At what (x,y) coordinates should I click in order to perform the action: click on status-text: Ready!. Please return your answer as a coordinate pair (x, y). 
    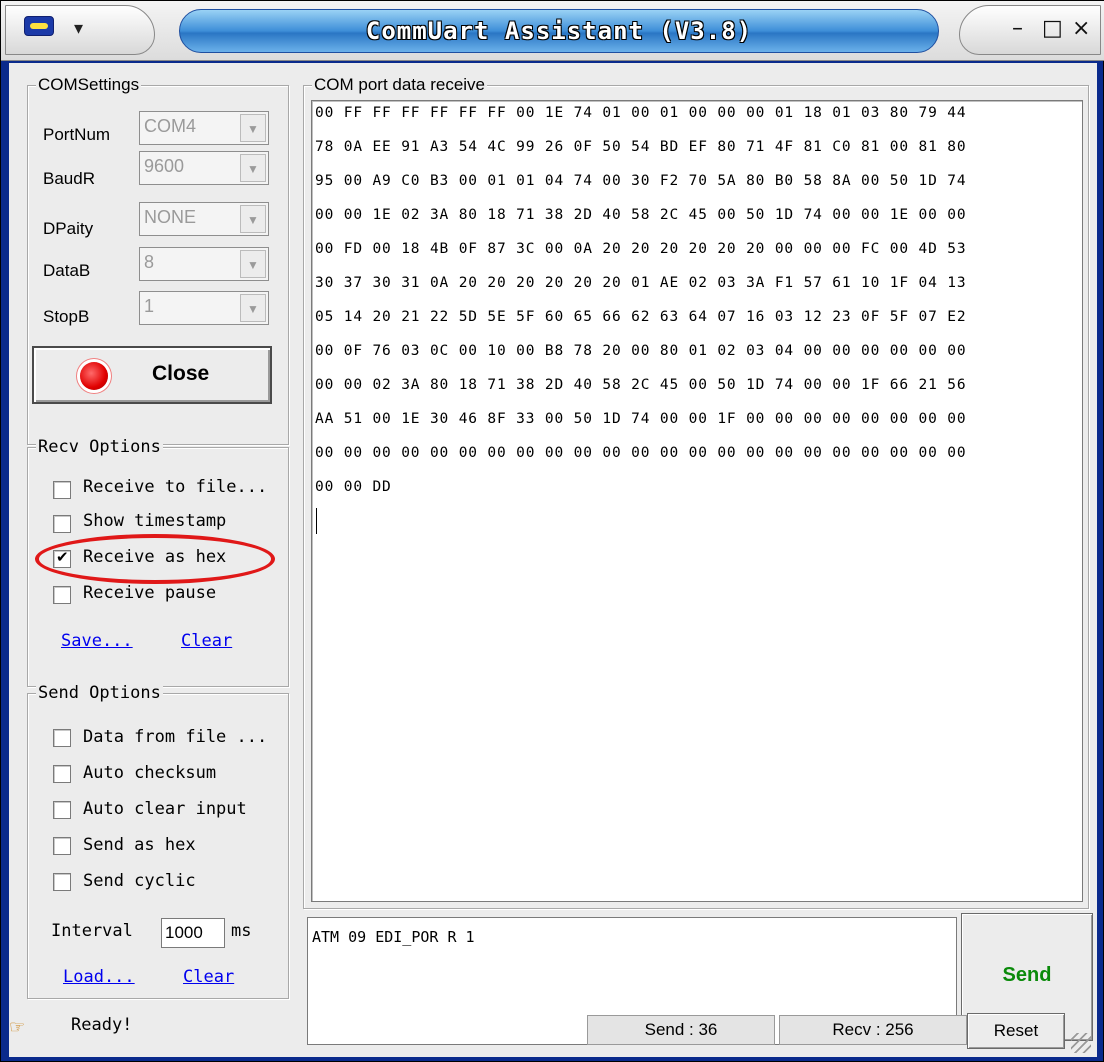
    Looking at the image, I should click on (102, 1025).